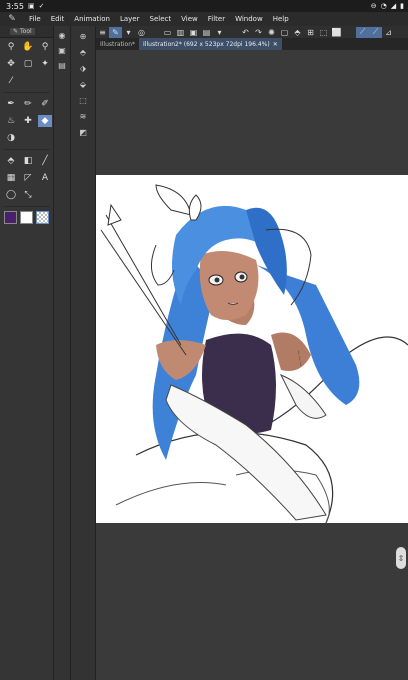 The width and height of the screenshot is (408, 680). I want to click on menu-animation: Animation, so click(92, 19).